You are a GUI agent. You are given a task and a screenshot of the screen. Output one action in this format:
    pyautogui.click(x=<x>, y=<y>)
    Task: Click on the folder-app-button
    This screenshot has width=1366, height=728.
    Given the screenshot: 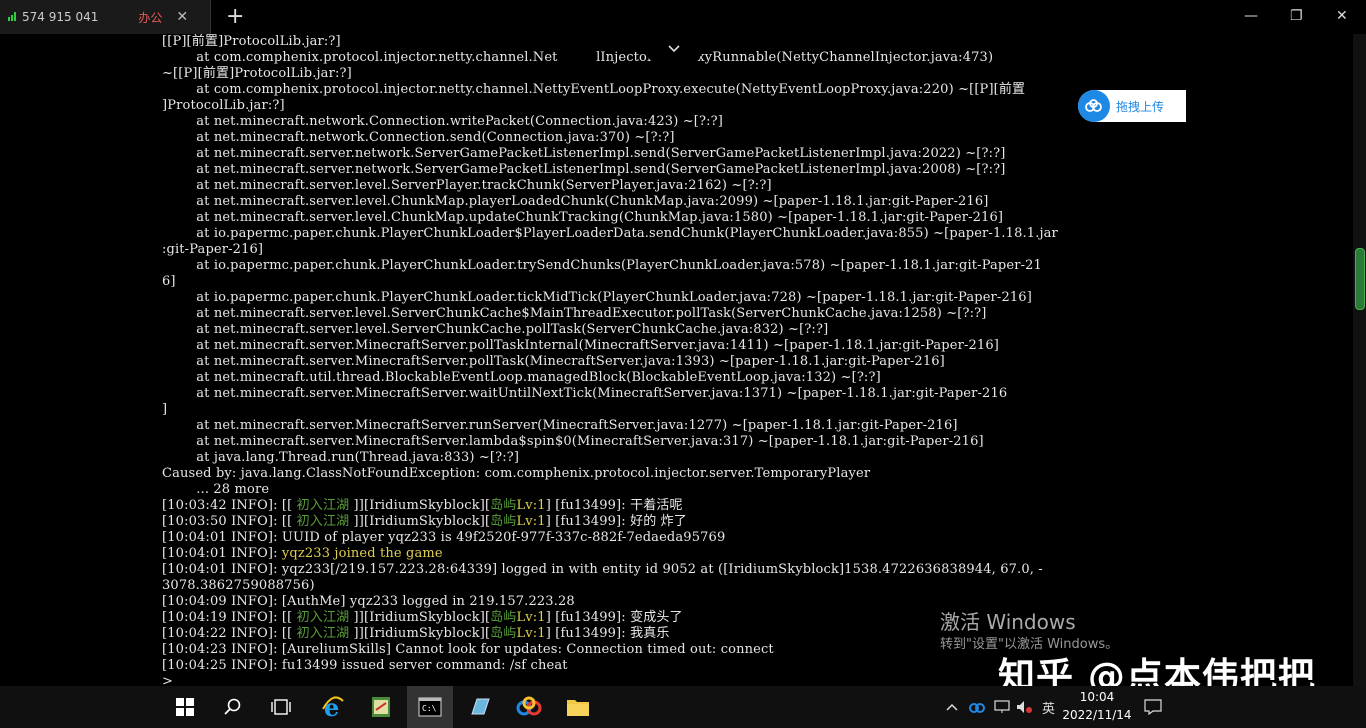 What is the action you would take?
    pyautogui.click(x=480, y=707)
    